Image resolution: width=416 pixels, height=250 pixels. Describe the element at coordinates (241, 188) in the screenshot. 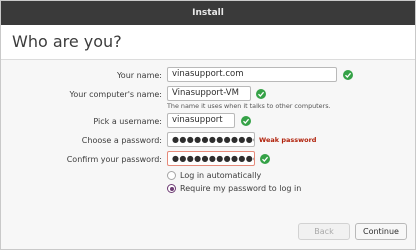

I see `require-password-label: Require my password to log in` at that location.